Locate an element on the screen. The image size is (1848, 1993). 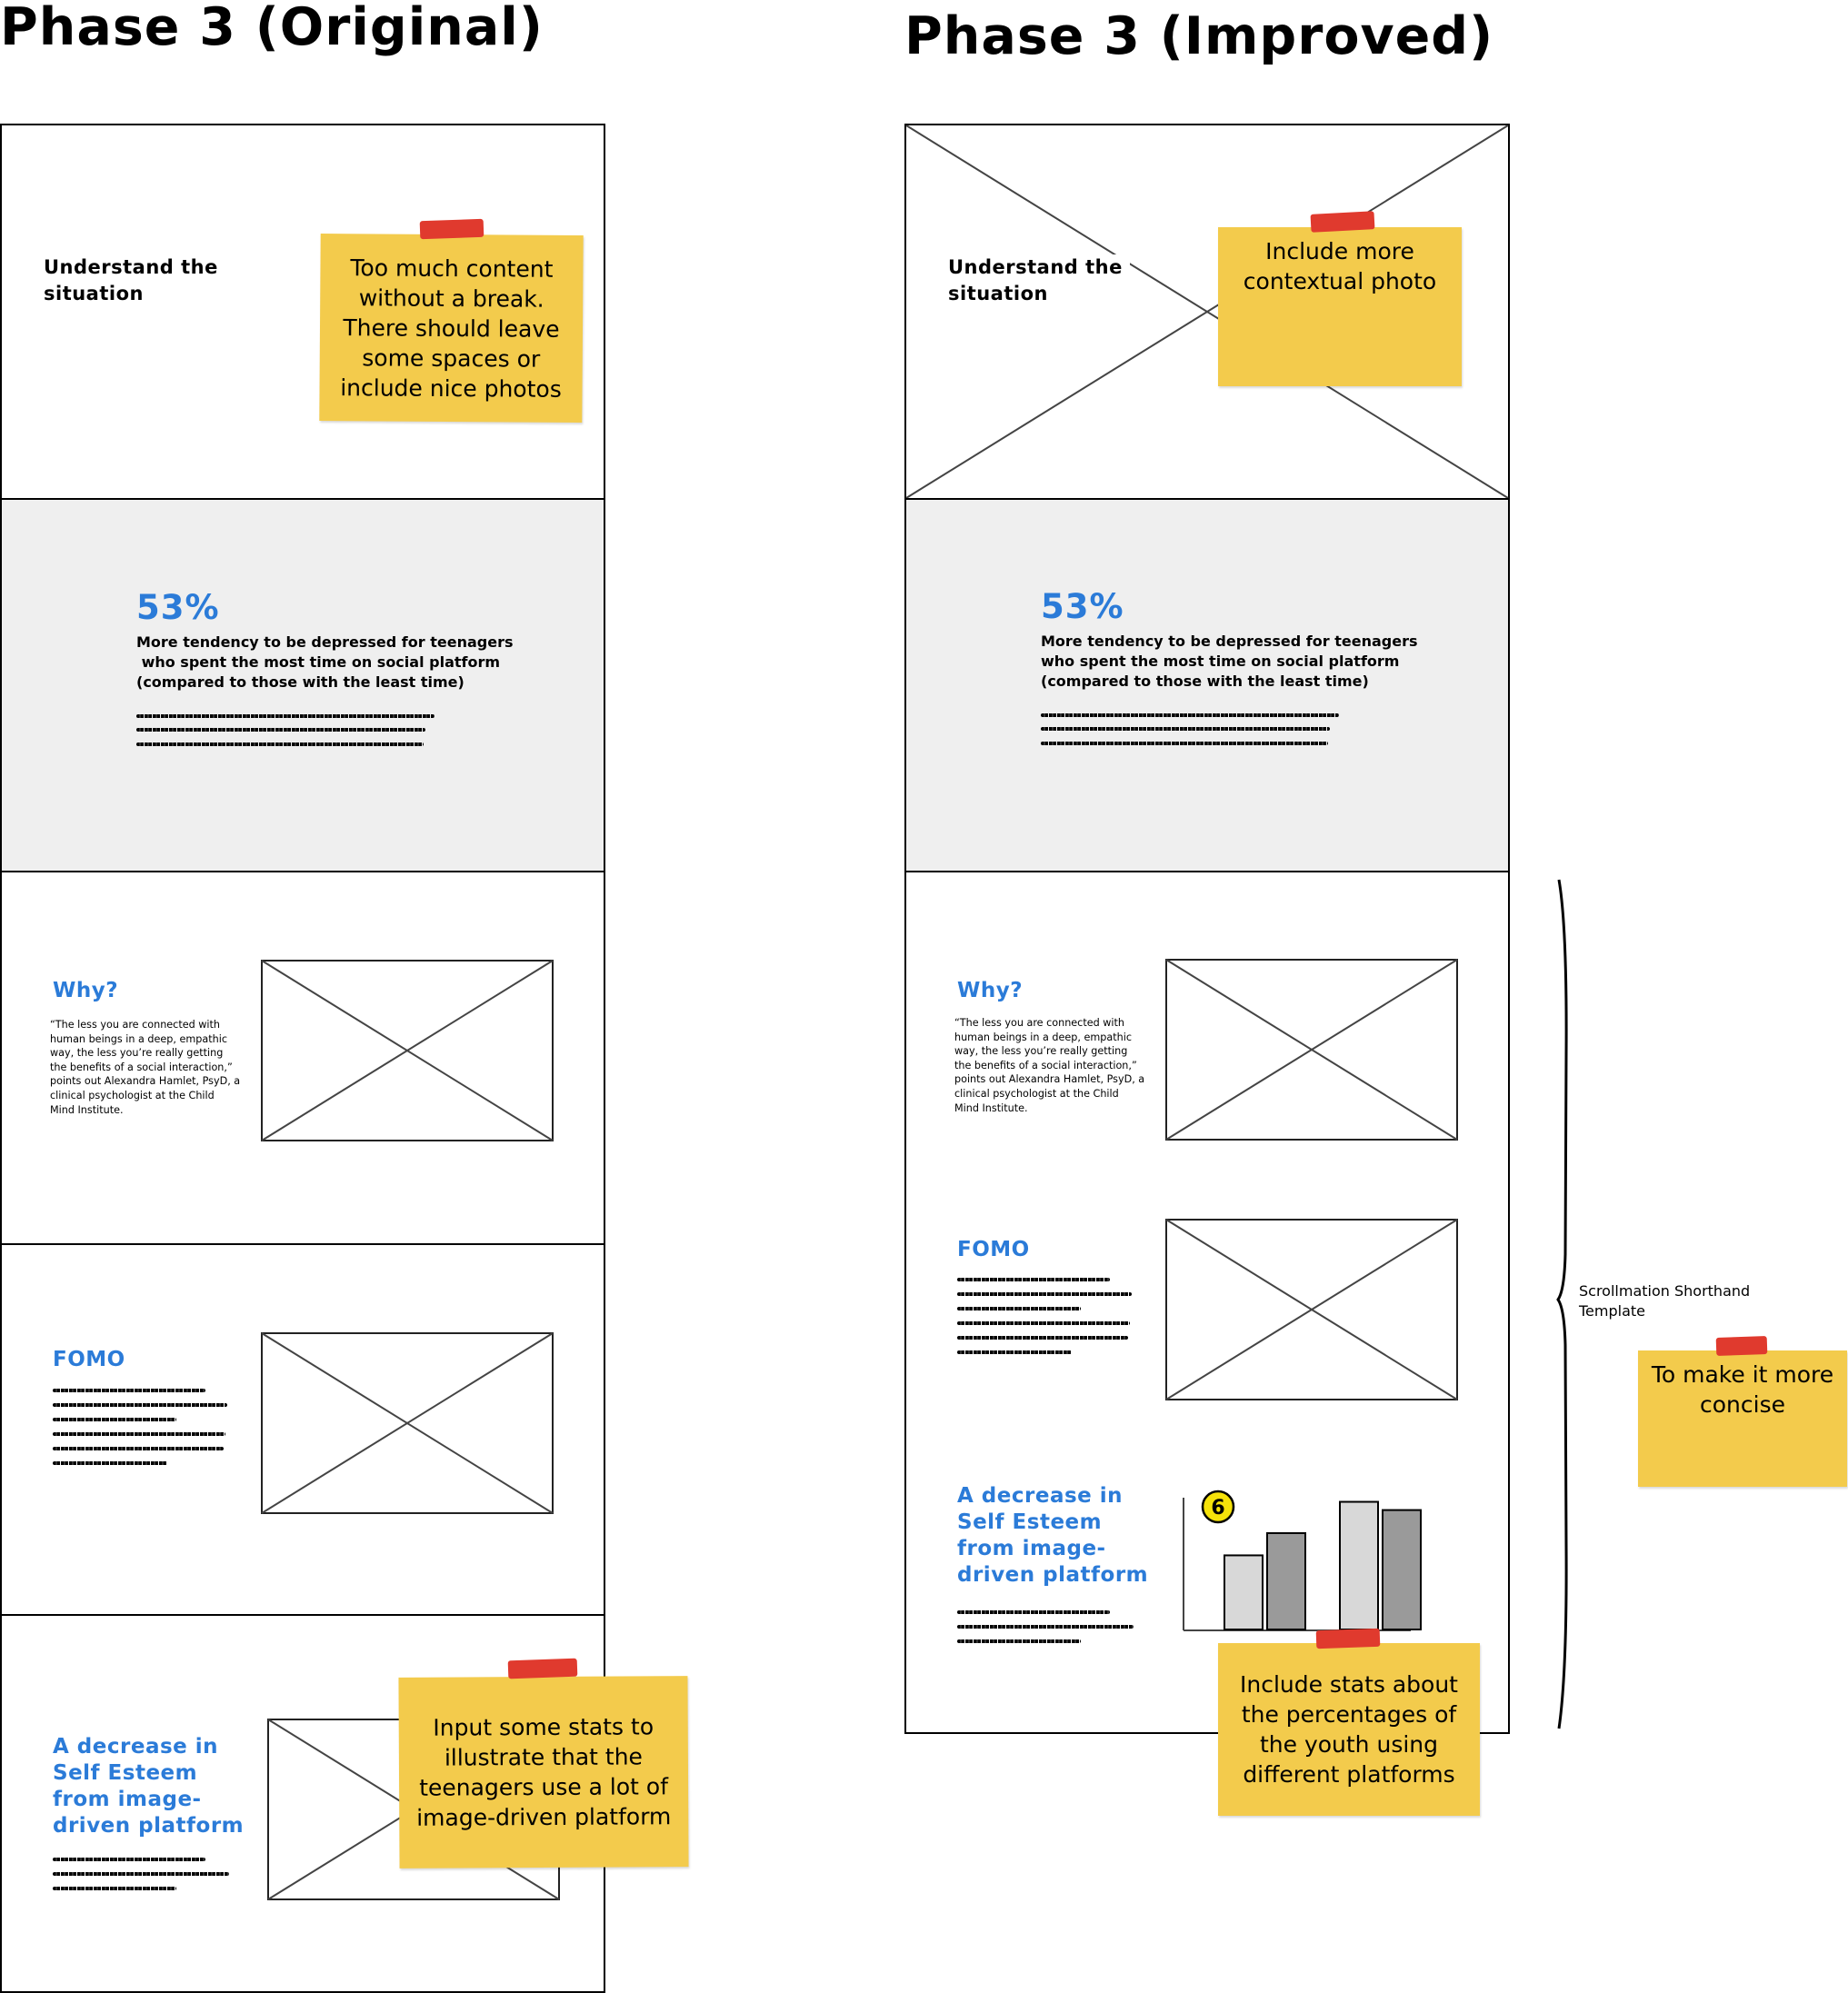
original-panel-4: FOMO is located at coordinates (302, 1429).